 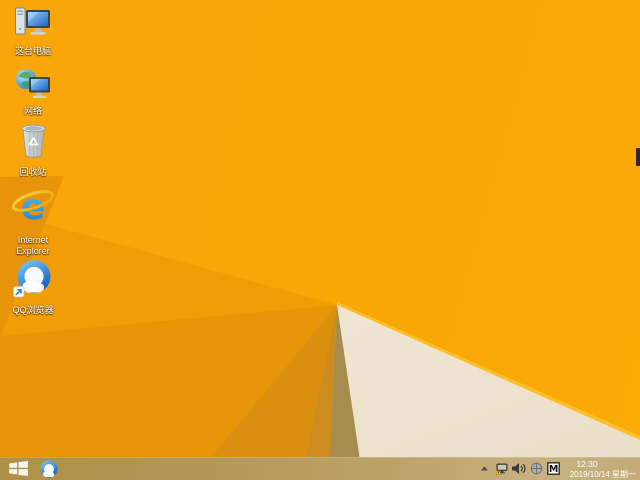 I want to click on shortcut-arrow-overlay, so click(x=18, y=292).